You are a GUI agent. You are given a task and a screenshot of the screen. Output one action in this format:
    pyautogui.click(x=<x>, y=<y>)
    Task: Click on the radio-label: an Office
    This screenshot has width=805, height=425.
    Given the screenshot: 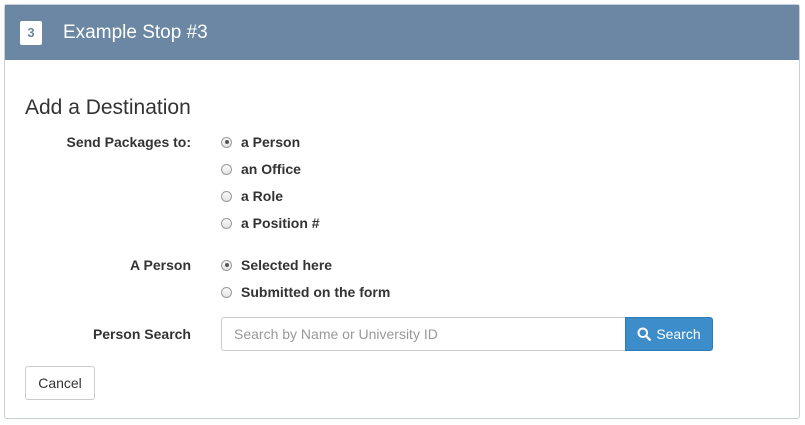 What is the action you would take?
    pyautogui.click(x=271, y=169)
    